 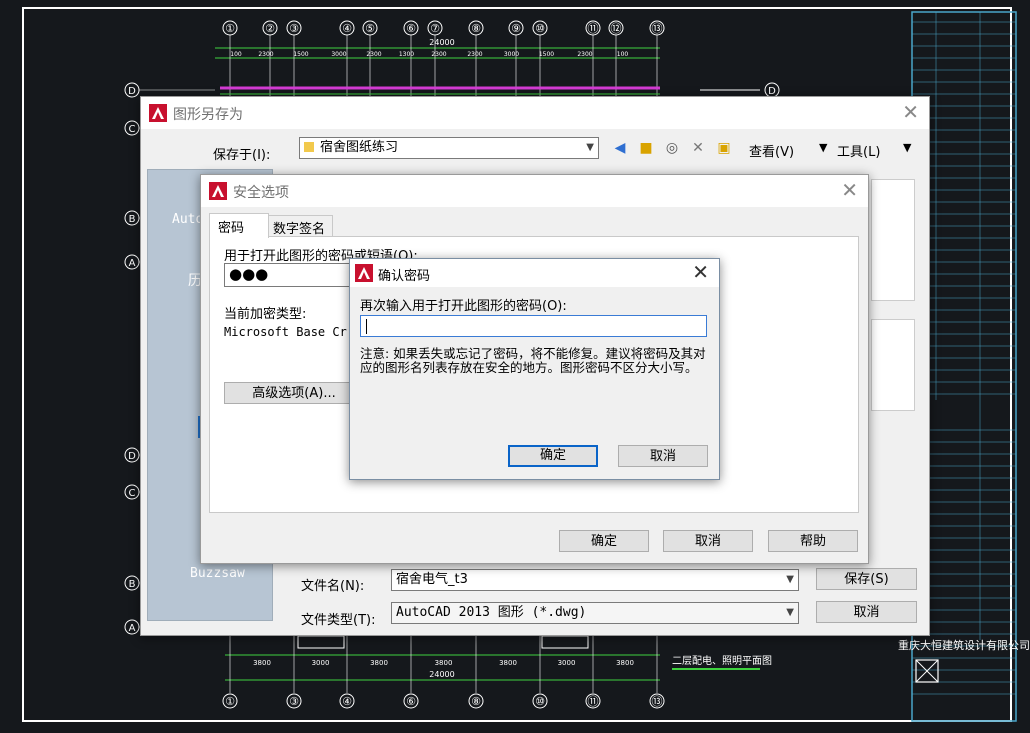 I want to click on security-title: 安全选项, so click(x=261, y=193).